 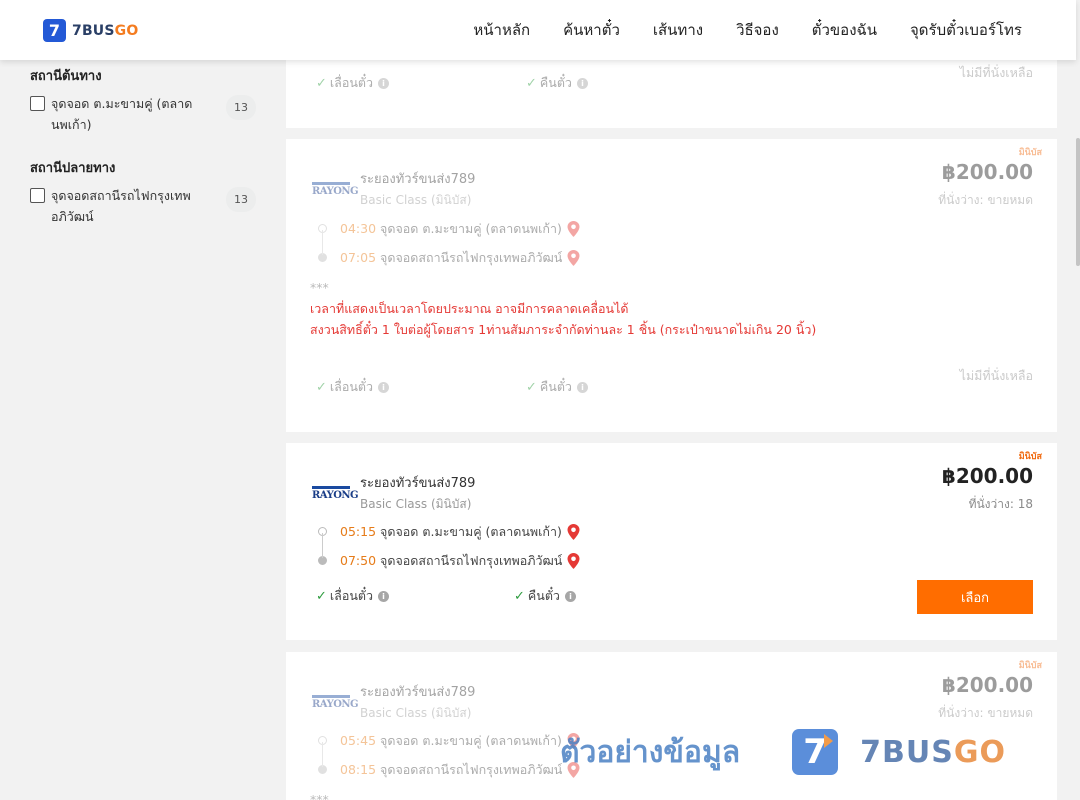 What do you see at coordinates (241, 107) in the screenshot?
I see `origin-count-badge: 13` at bounding box center [241, 107].